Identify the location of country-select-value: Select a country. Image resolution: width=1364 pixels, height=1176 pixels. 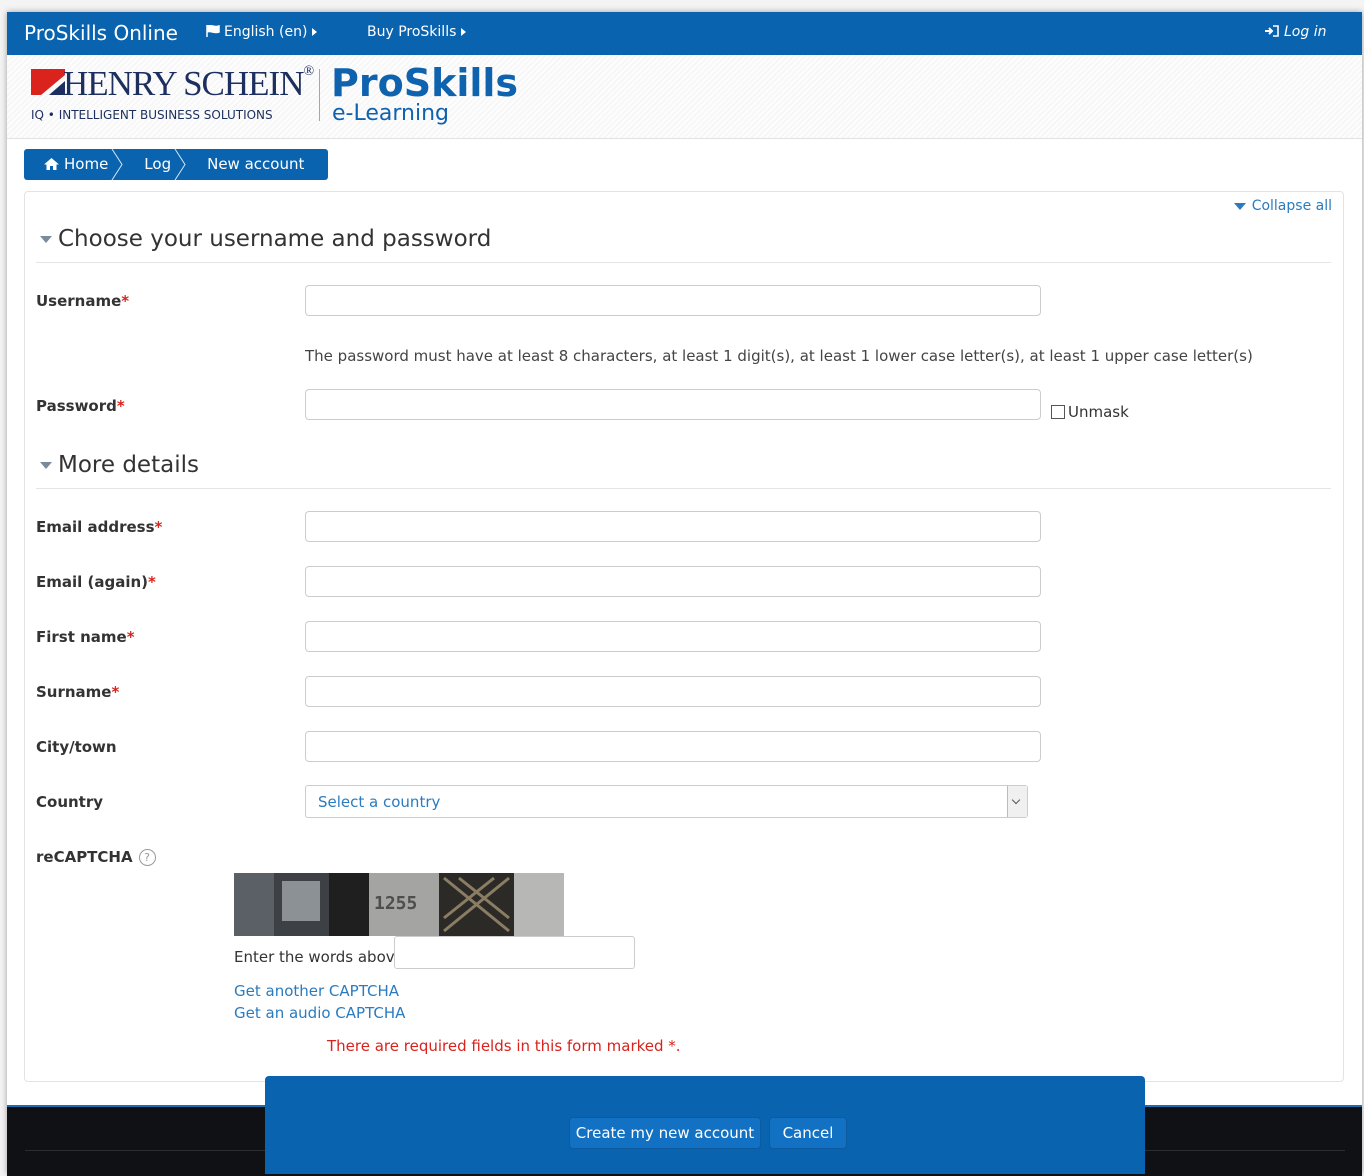
(379, 802).